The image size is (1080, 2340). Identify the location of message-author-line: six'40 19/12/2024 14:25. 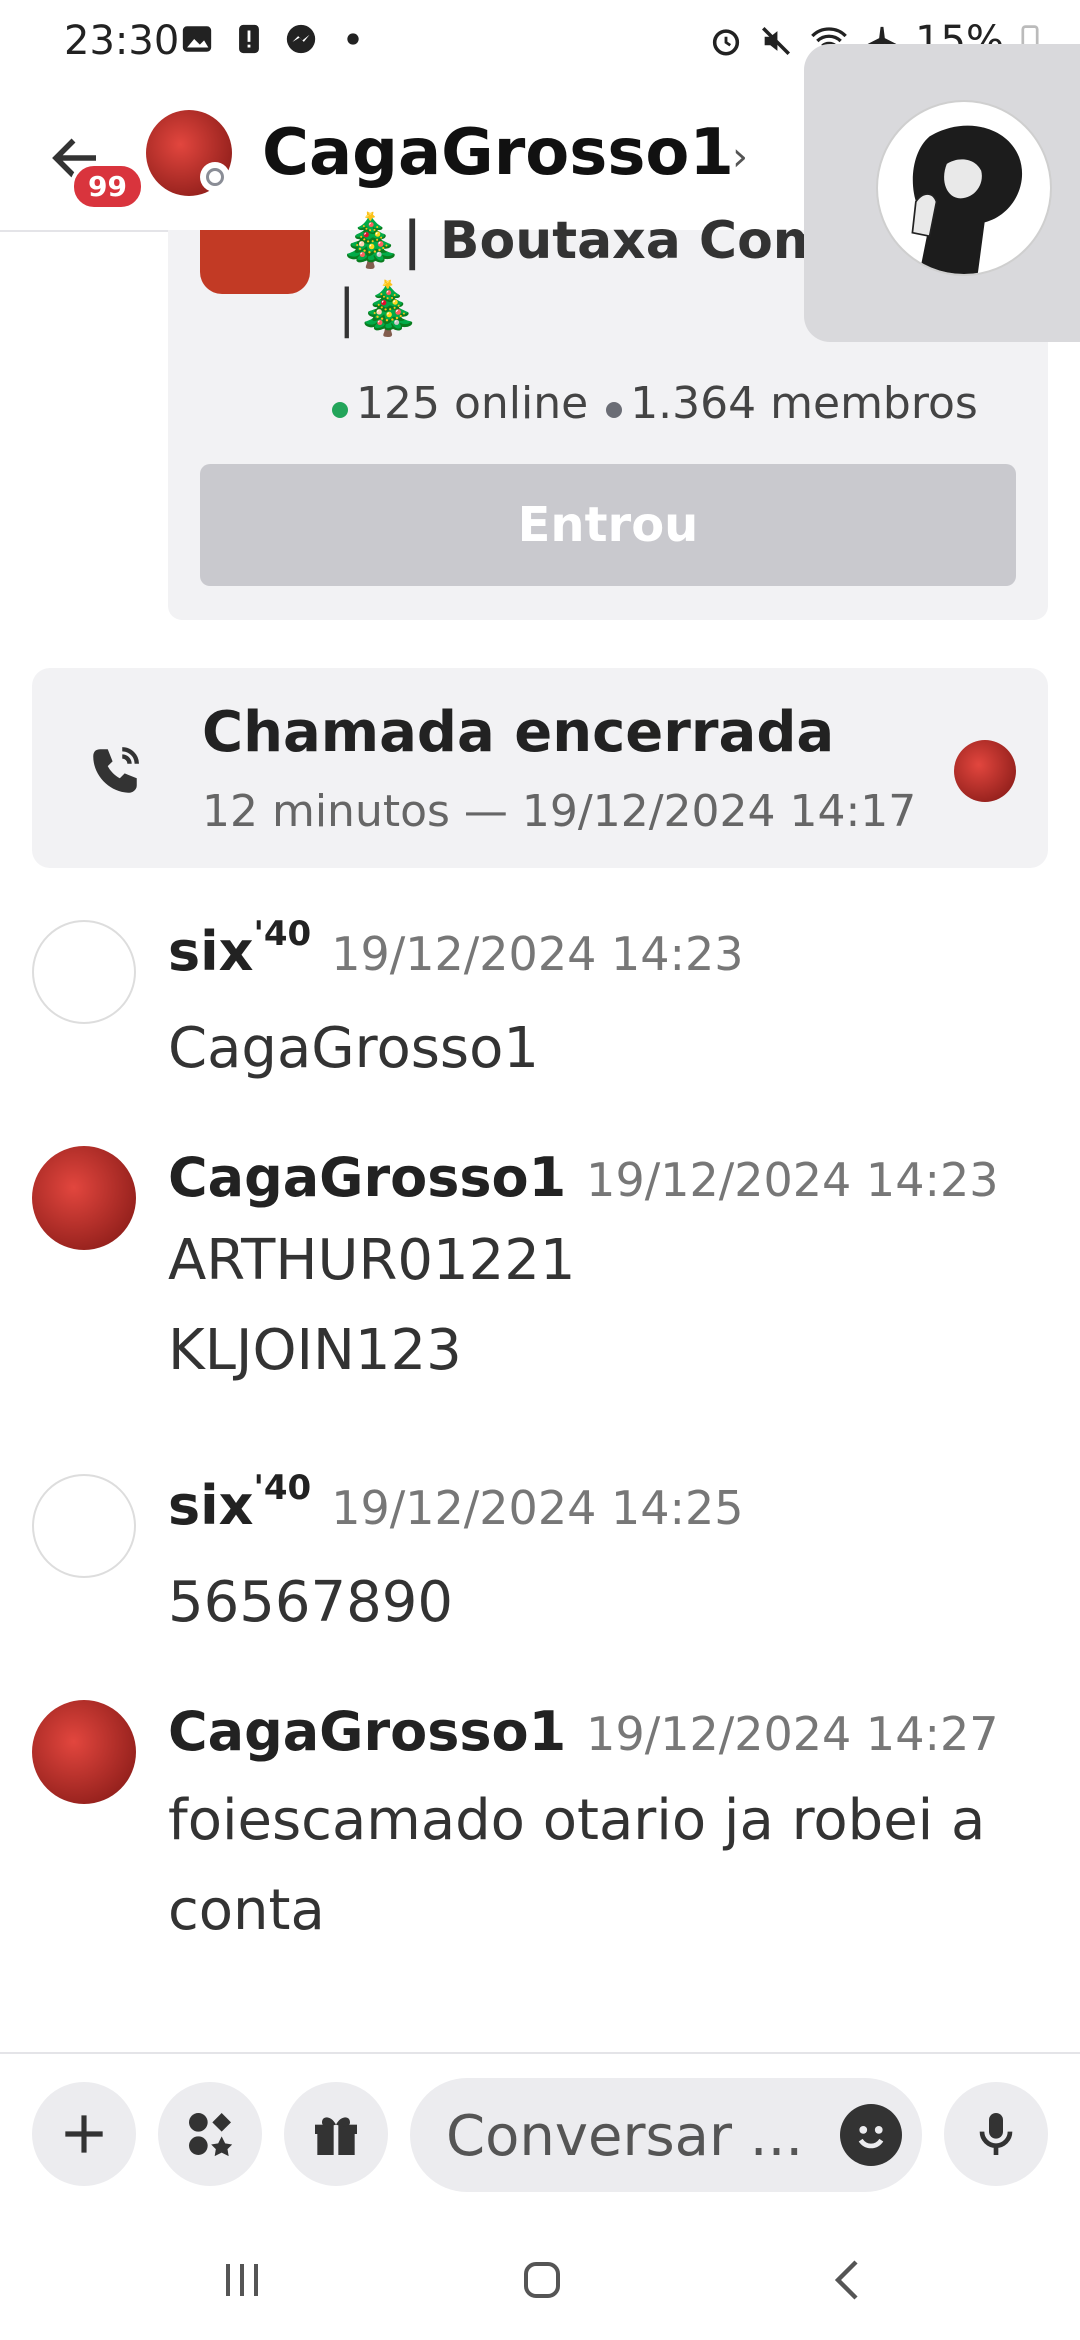
(456, 1502).